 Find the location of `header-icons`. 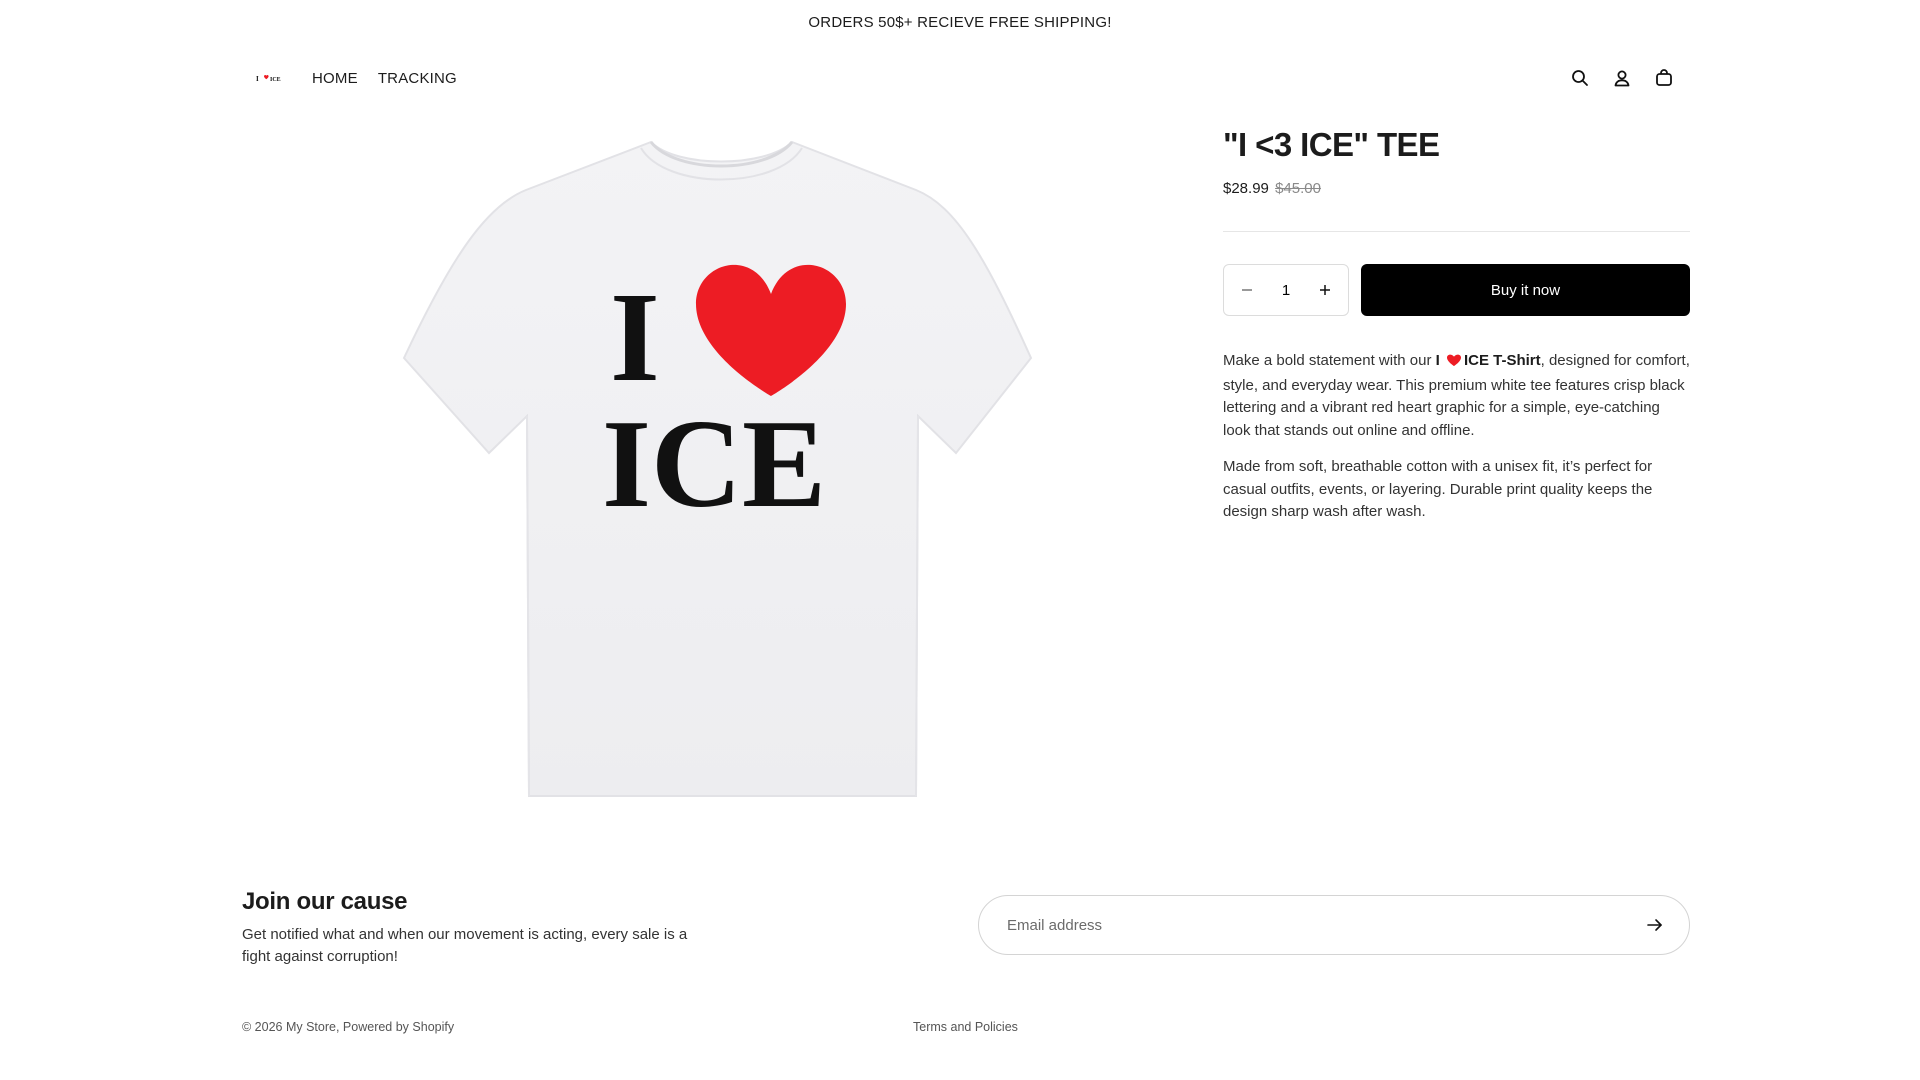

header-icons is located at coordinates (1613, 78).